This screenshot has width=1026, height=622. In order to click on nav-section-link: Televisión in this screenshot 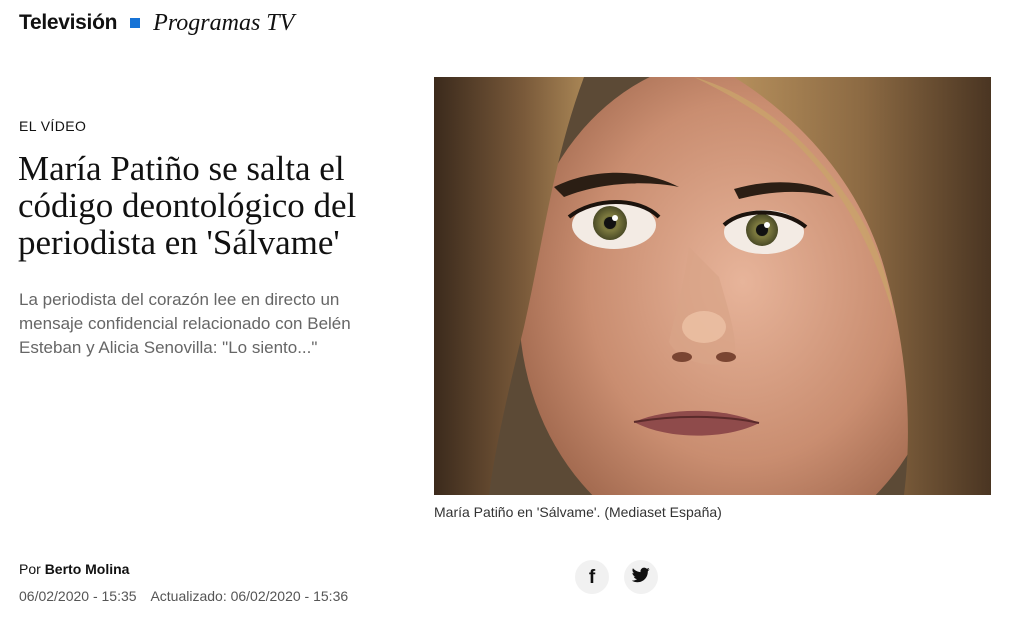, I will do `click(68, 23)`.